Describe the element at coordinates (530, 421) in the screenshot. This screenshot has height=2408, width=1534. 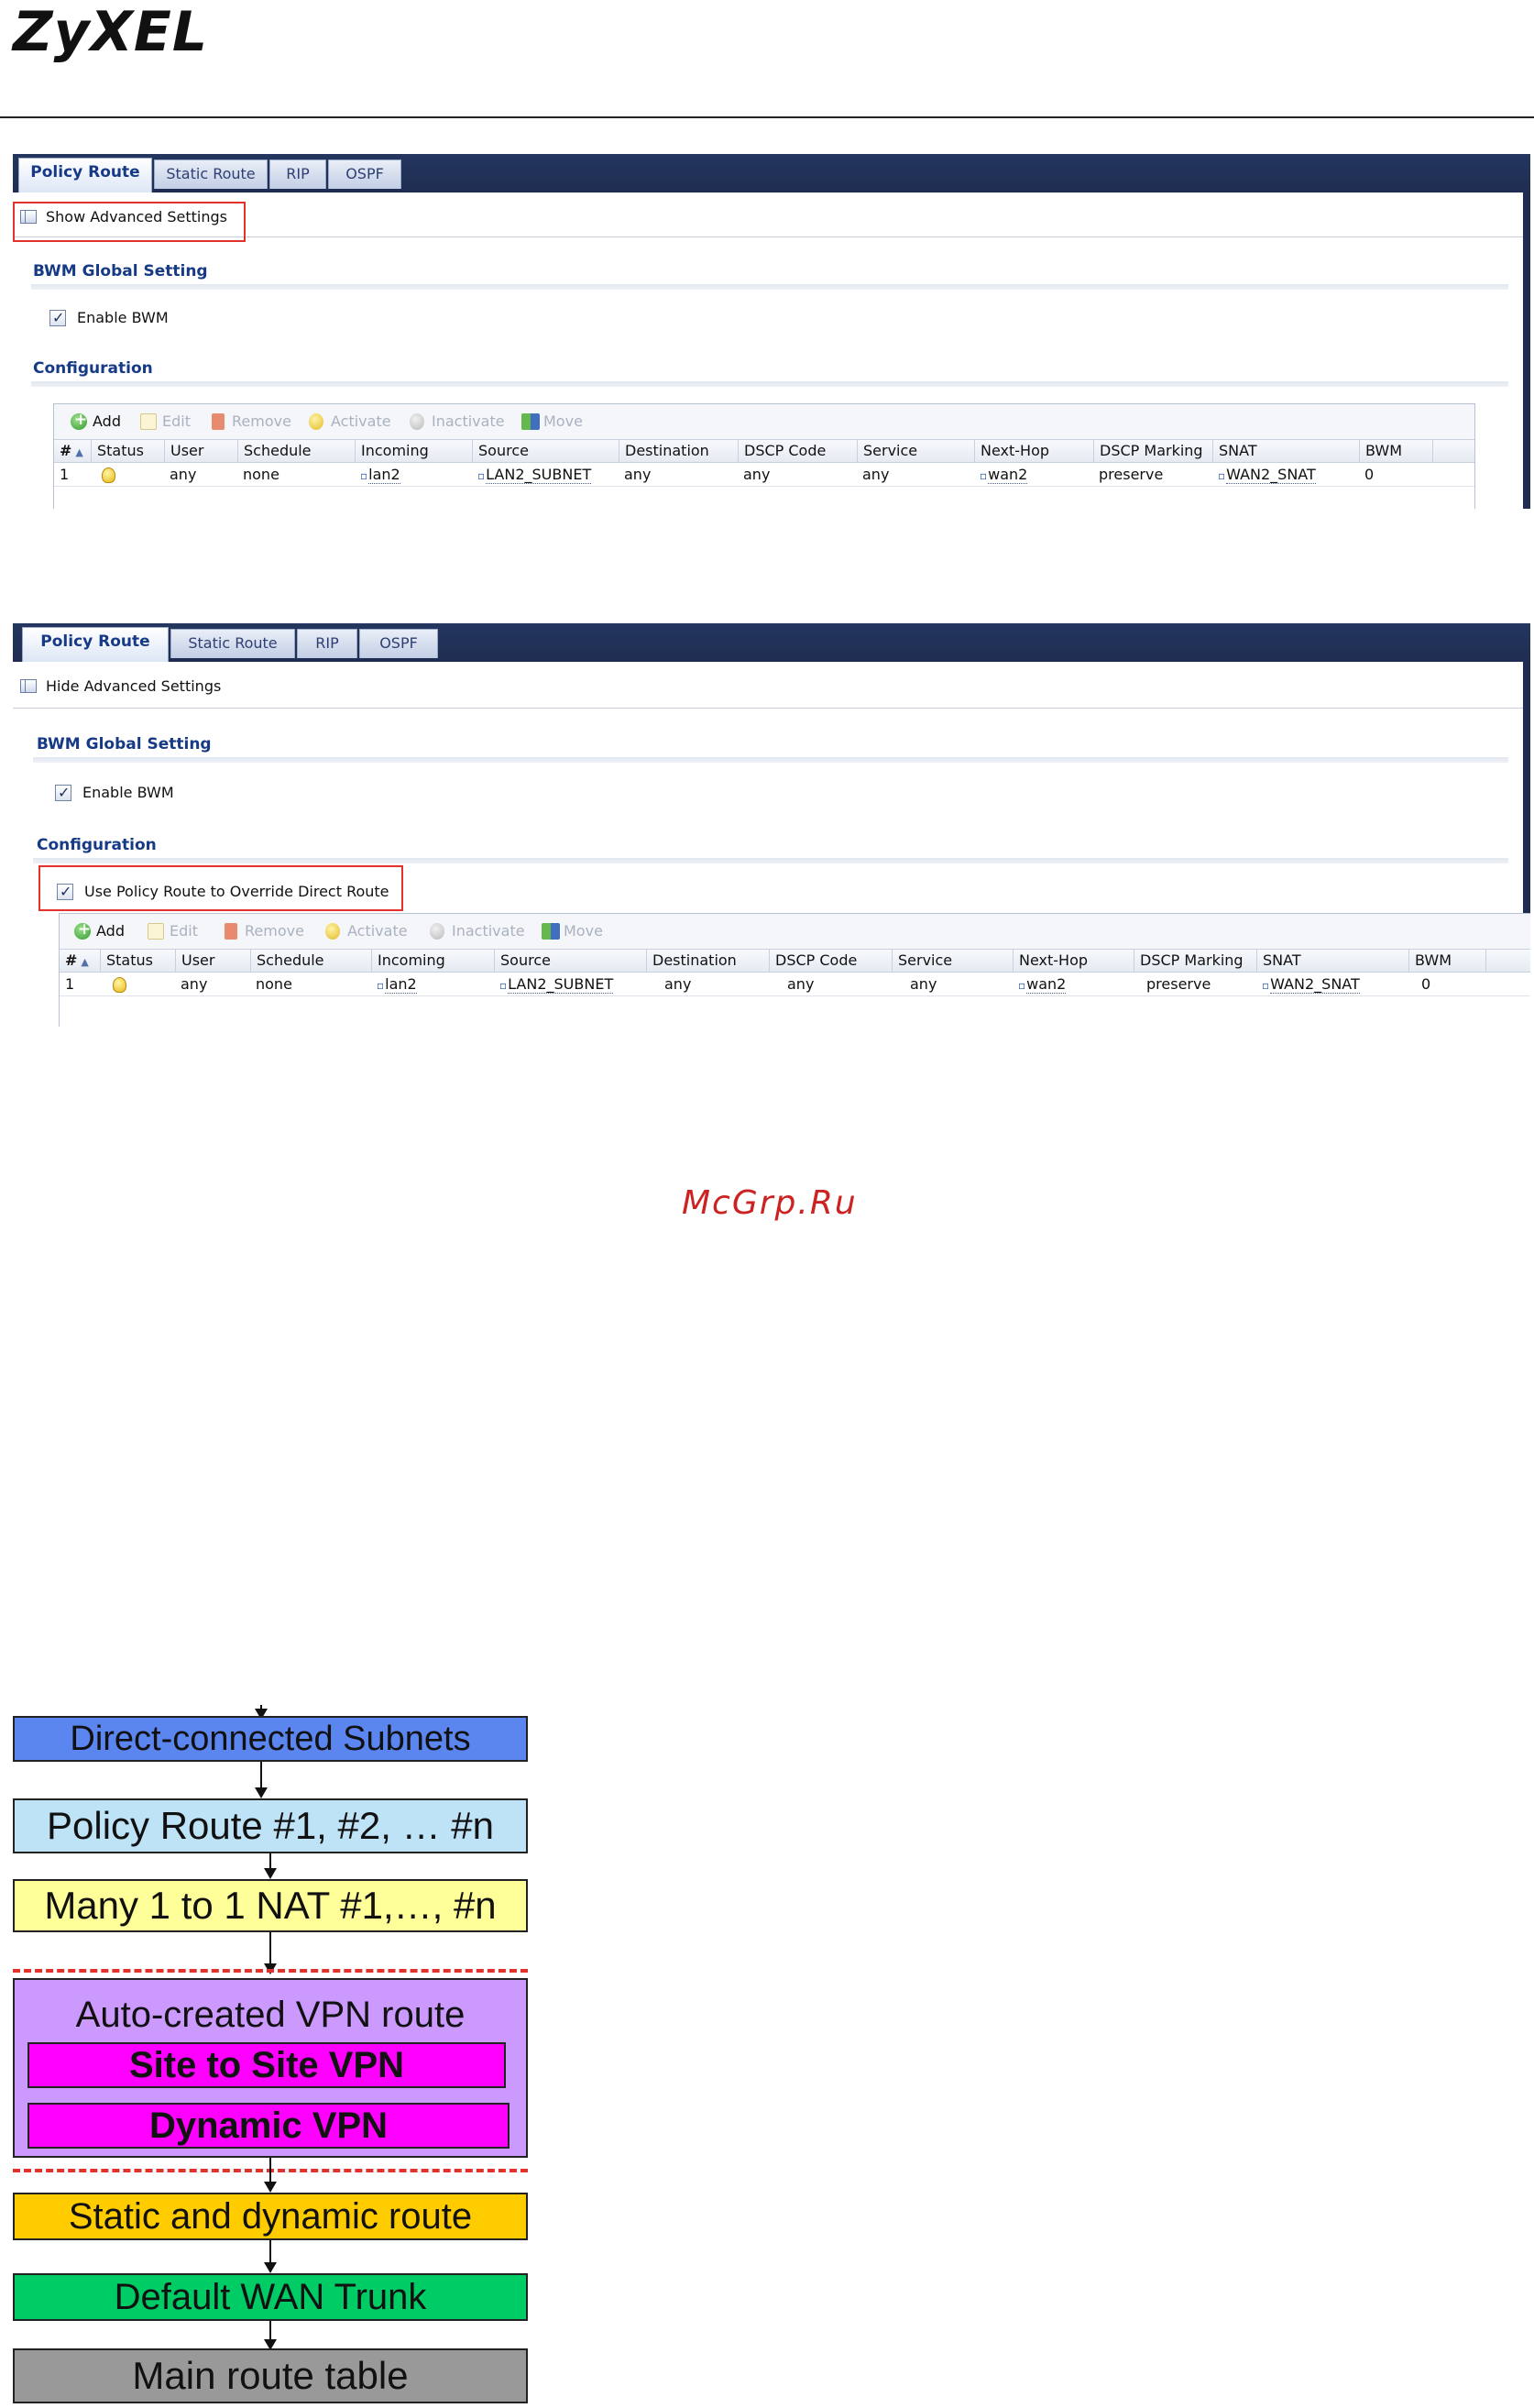
I see `move-icon` at that location.